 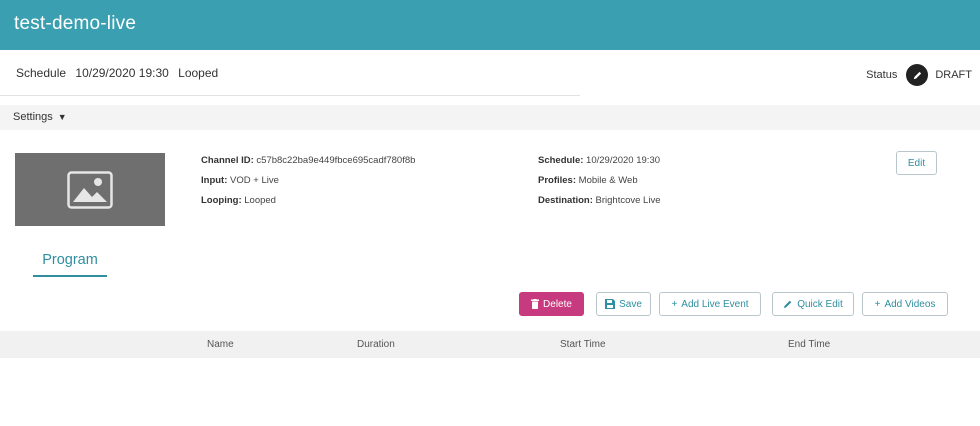 What do you see at coordinates (376, 344) in the screenshot?
I see `column-header-duration: Duration` at bounding box center [376, 344].